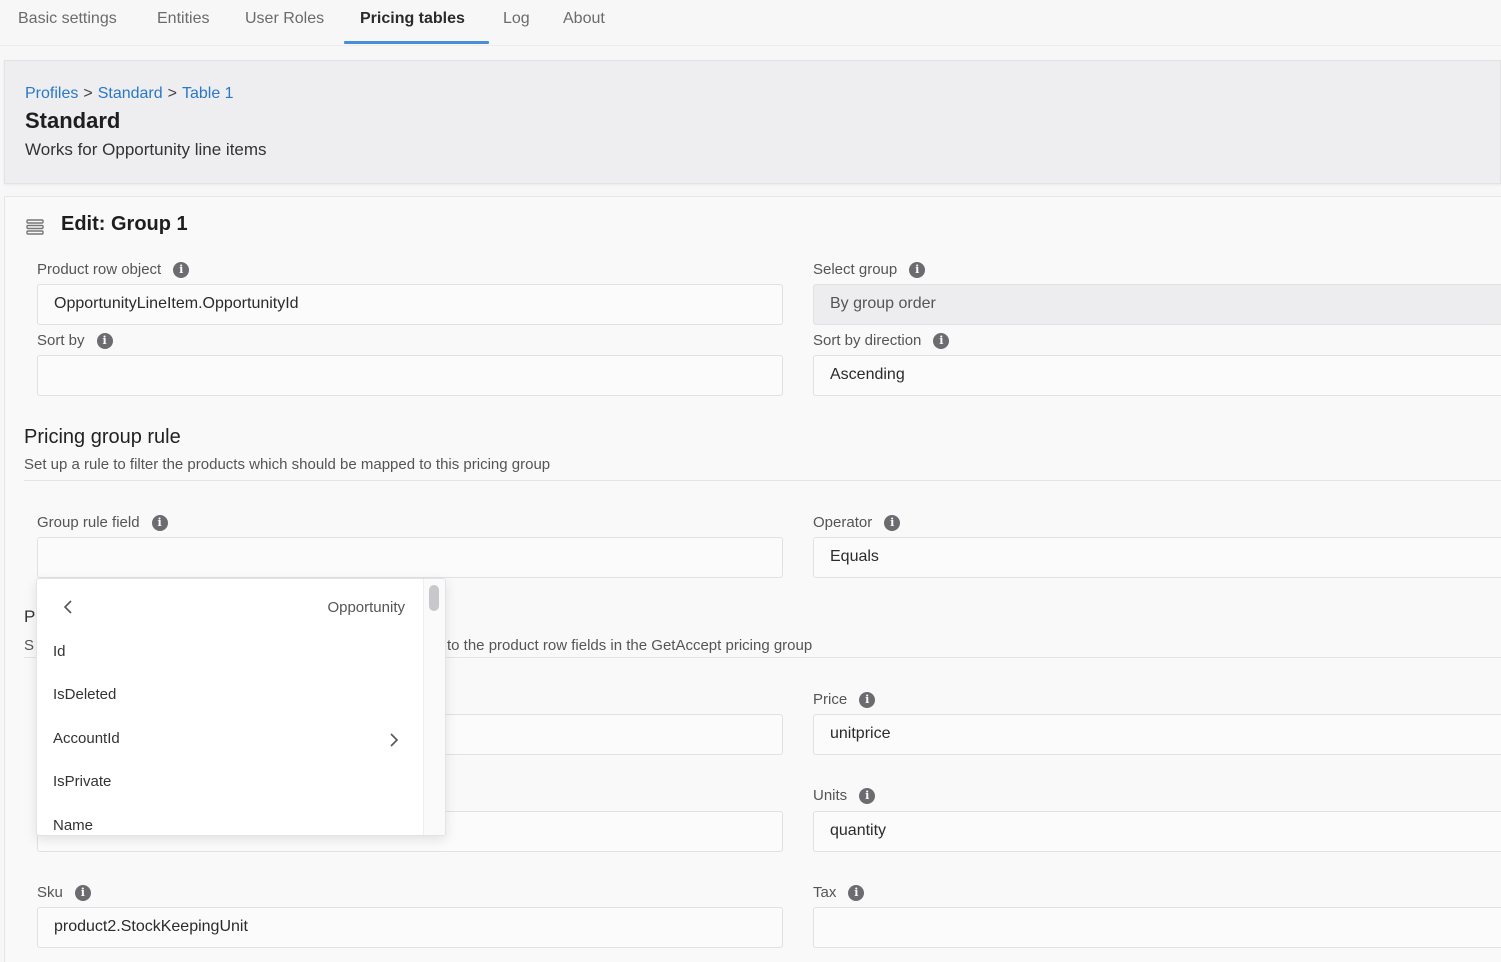 Image resolution: width=1501 pixels, height=962 pixels. I want to click on dropdown-item-accountid: AccountId, so click(233, 738).